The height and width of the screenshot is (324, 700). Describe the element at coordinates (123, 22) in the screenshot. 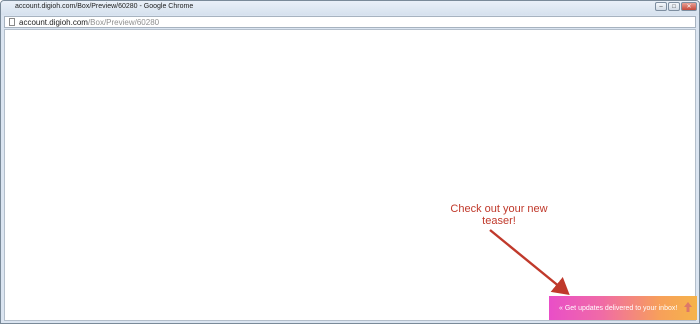

I see `url-path: /Box/Preview/60280` at that location.